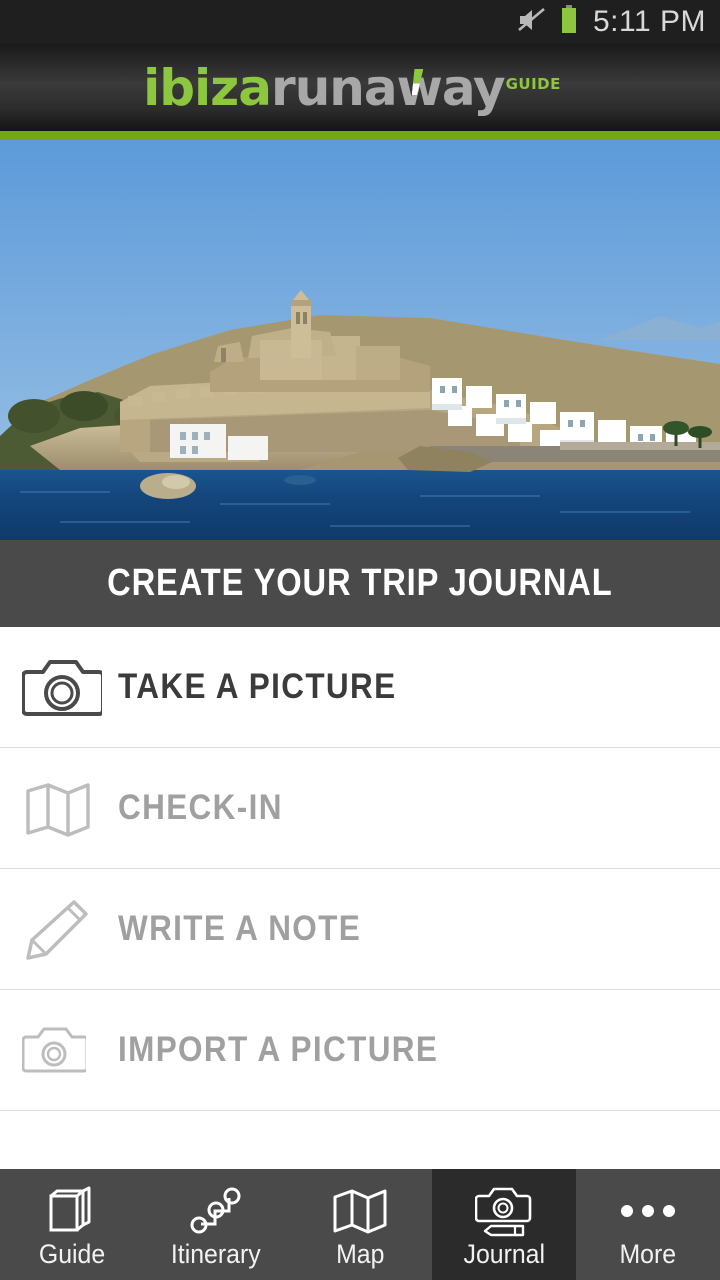 This screenshot has width=720, height=1280. Describe the element at coordinates (72, 1253) in the screenshot. I see `tab-label: Guide` at that location.